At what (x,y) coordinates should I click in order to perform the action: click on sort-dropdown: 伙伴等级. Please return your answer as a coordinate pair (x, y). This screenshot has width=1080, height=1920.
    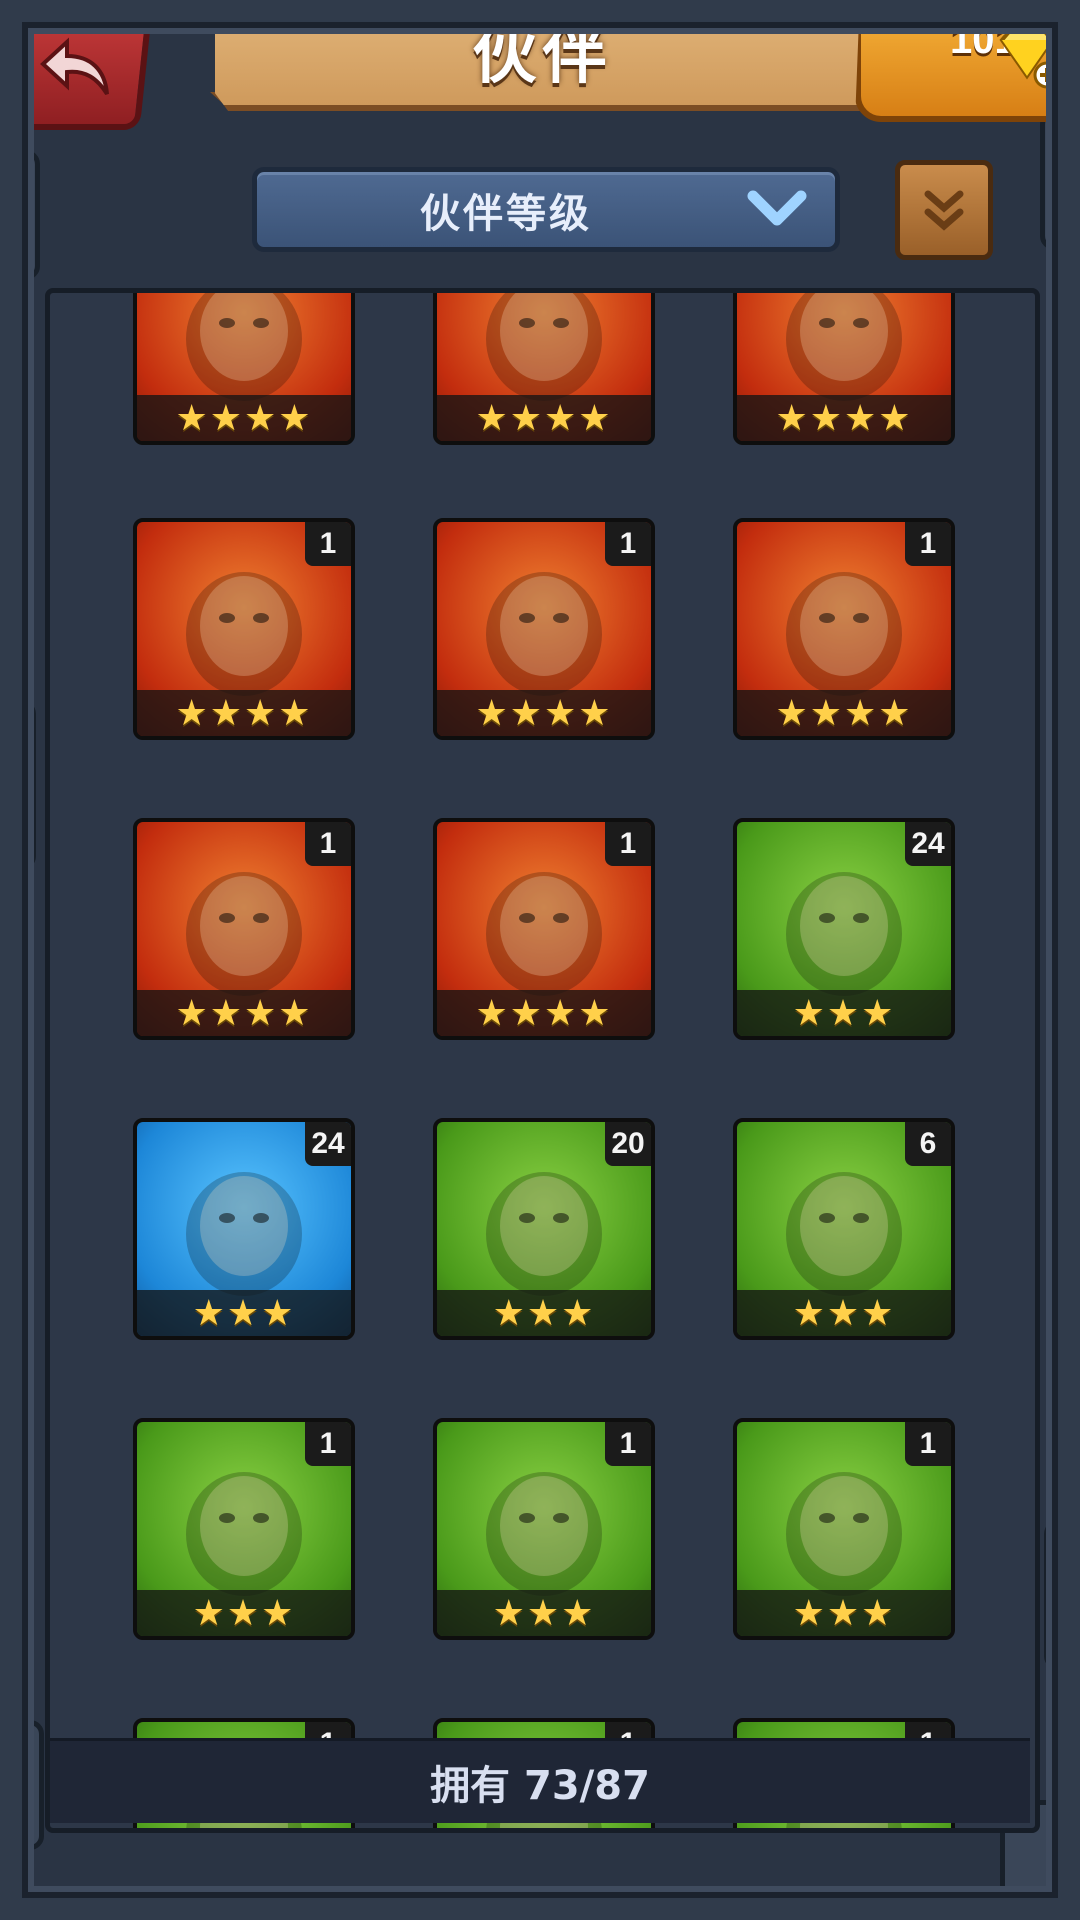
    Looking at the image, I should click on (546, 209).